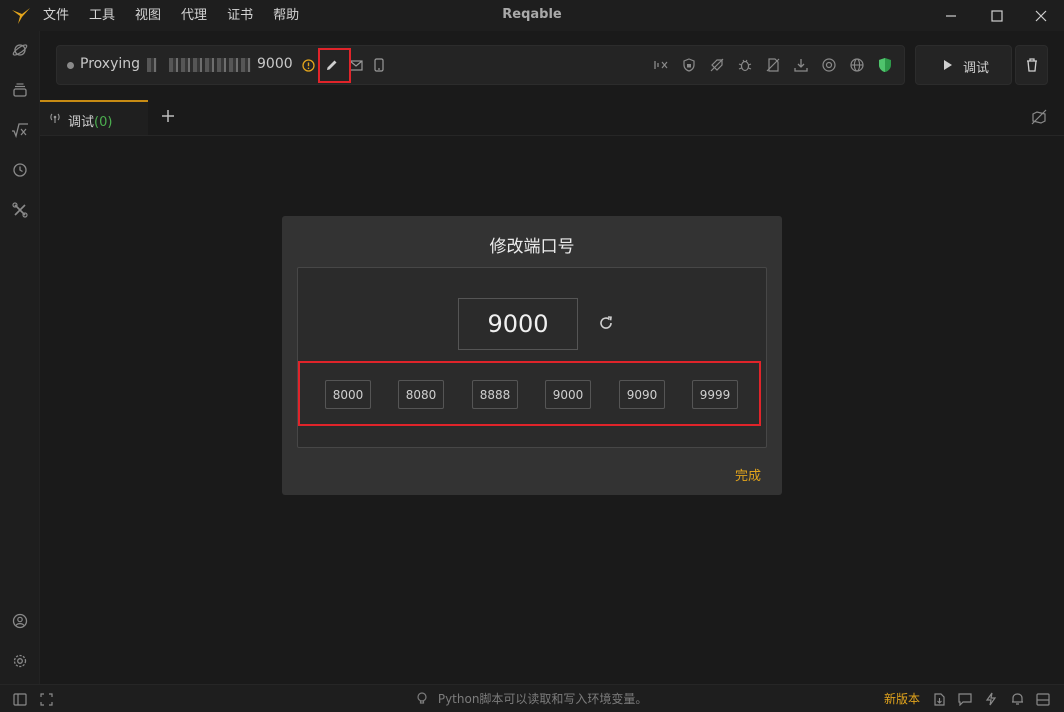 This screenshot has width=1064, height=712. Describe the element at coordinates (902, 698) in the screenshot. I see `new-version-link: 新版本` at that location.